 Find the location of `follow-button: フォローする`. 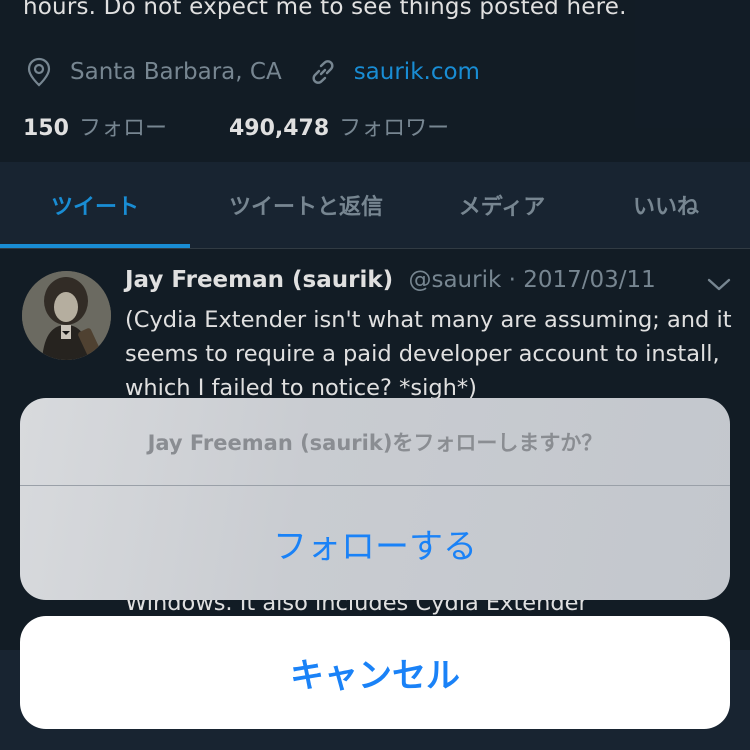

follow-button: フォローする is located at coordinates (375, 543).